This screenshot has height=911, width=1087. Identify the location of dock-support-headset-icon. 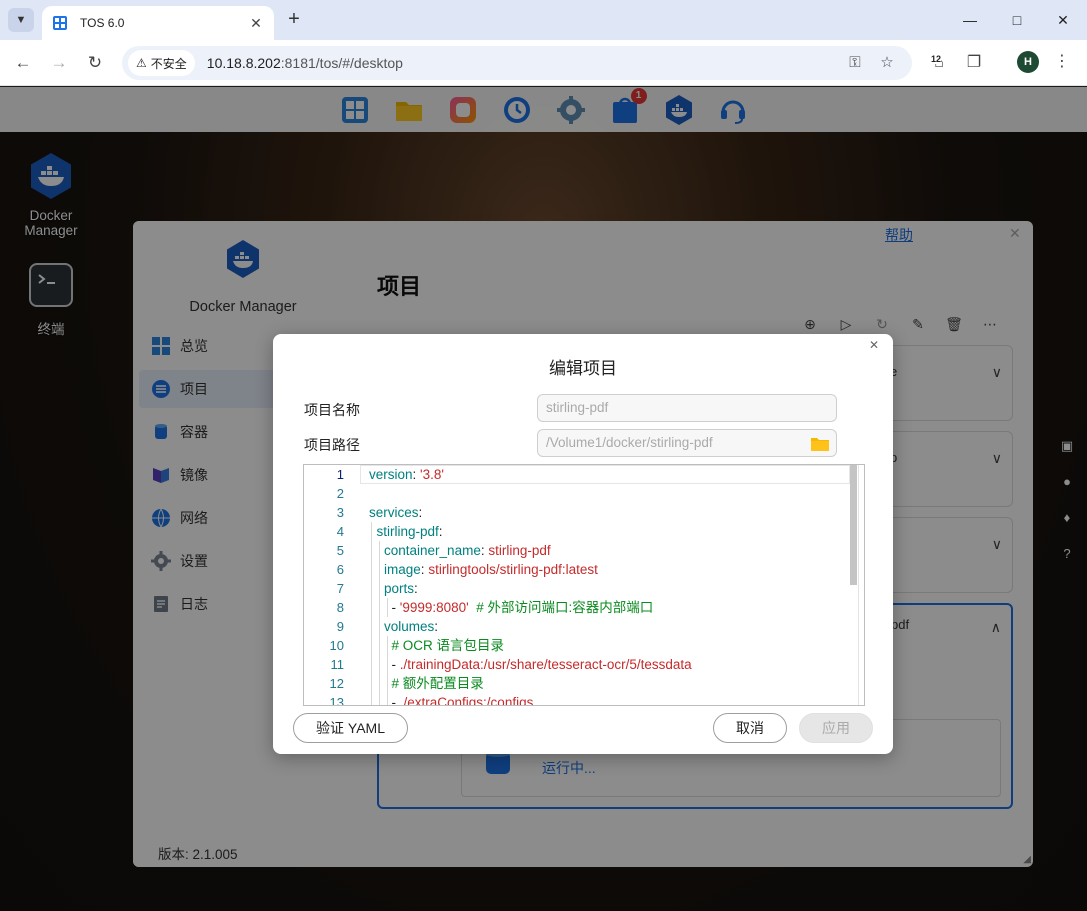
(733, 110).